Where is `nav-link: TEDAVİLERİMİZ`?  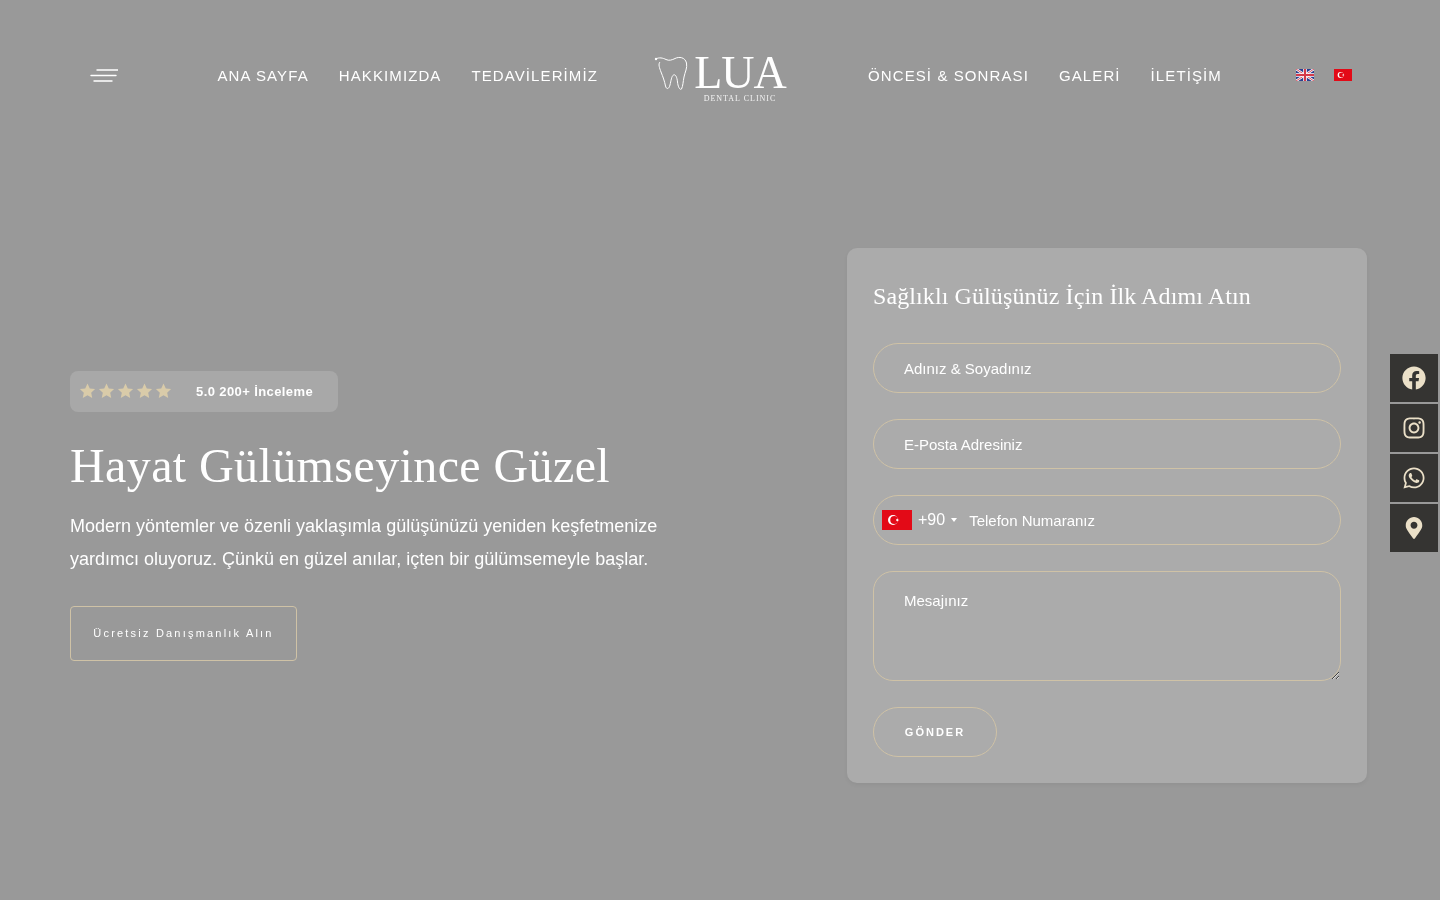
nav-link: TEDAVİLERİMİZ is located at coordinates (534, 75).